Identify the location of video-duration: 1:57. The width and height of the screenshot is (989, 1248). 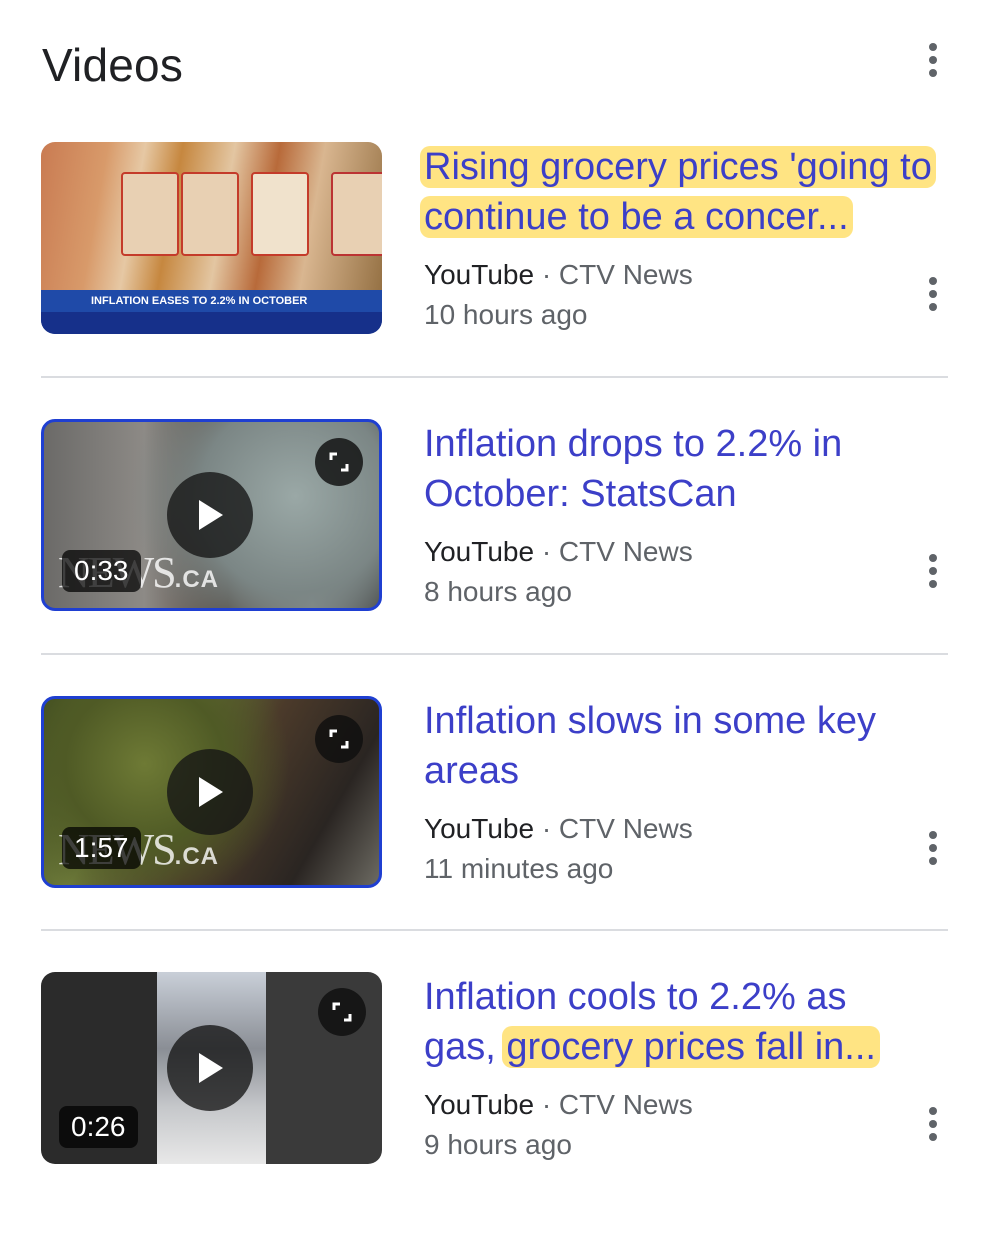
(101, 848).